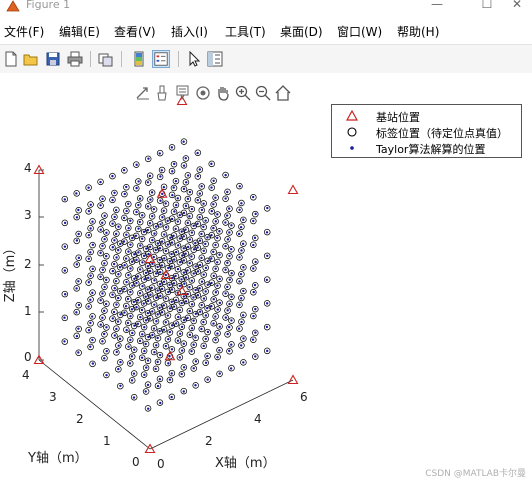 Image resolution: width=532 pixels, height=489 pixels. What do you see at coordinates (106, 59) in the screenshot?
I see `link-plot-icon` at bounding box center [106, 59].